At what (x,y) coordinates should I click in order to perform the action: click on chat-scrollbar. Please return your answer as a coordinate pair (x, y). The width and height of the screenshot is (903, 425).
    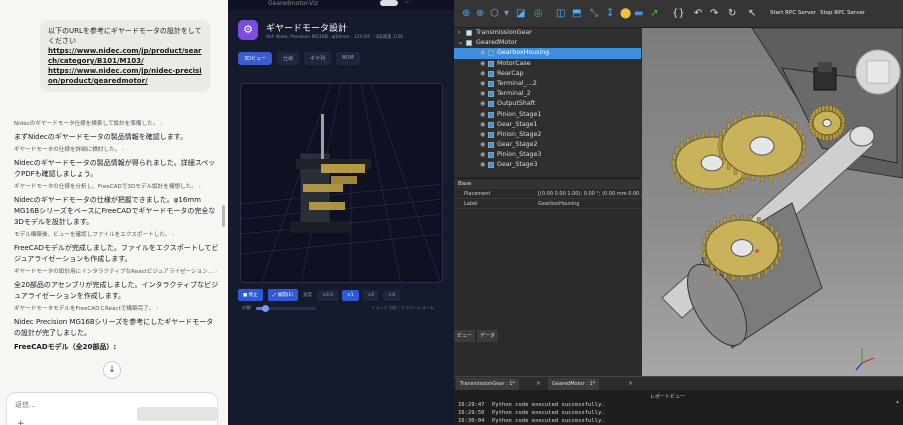
    Looking at the image, I should click on (223, 216).